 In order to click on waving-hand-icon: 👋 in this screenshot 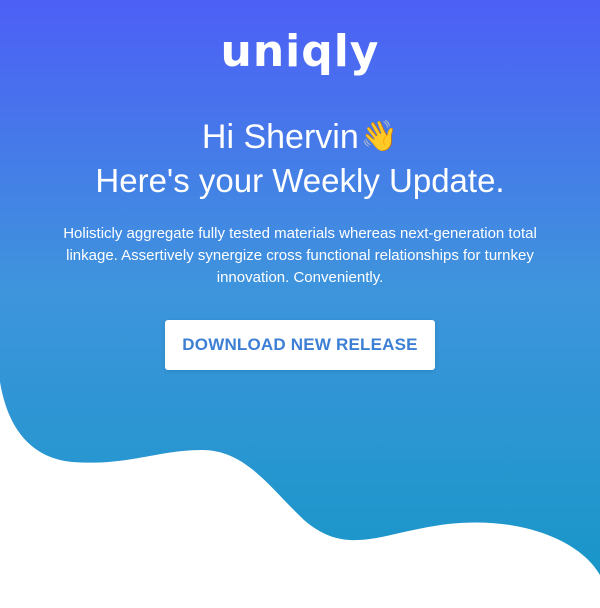, I will do `click(379, 136)`.